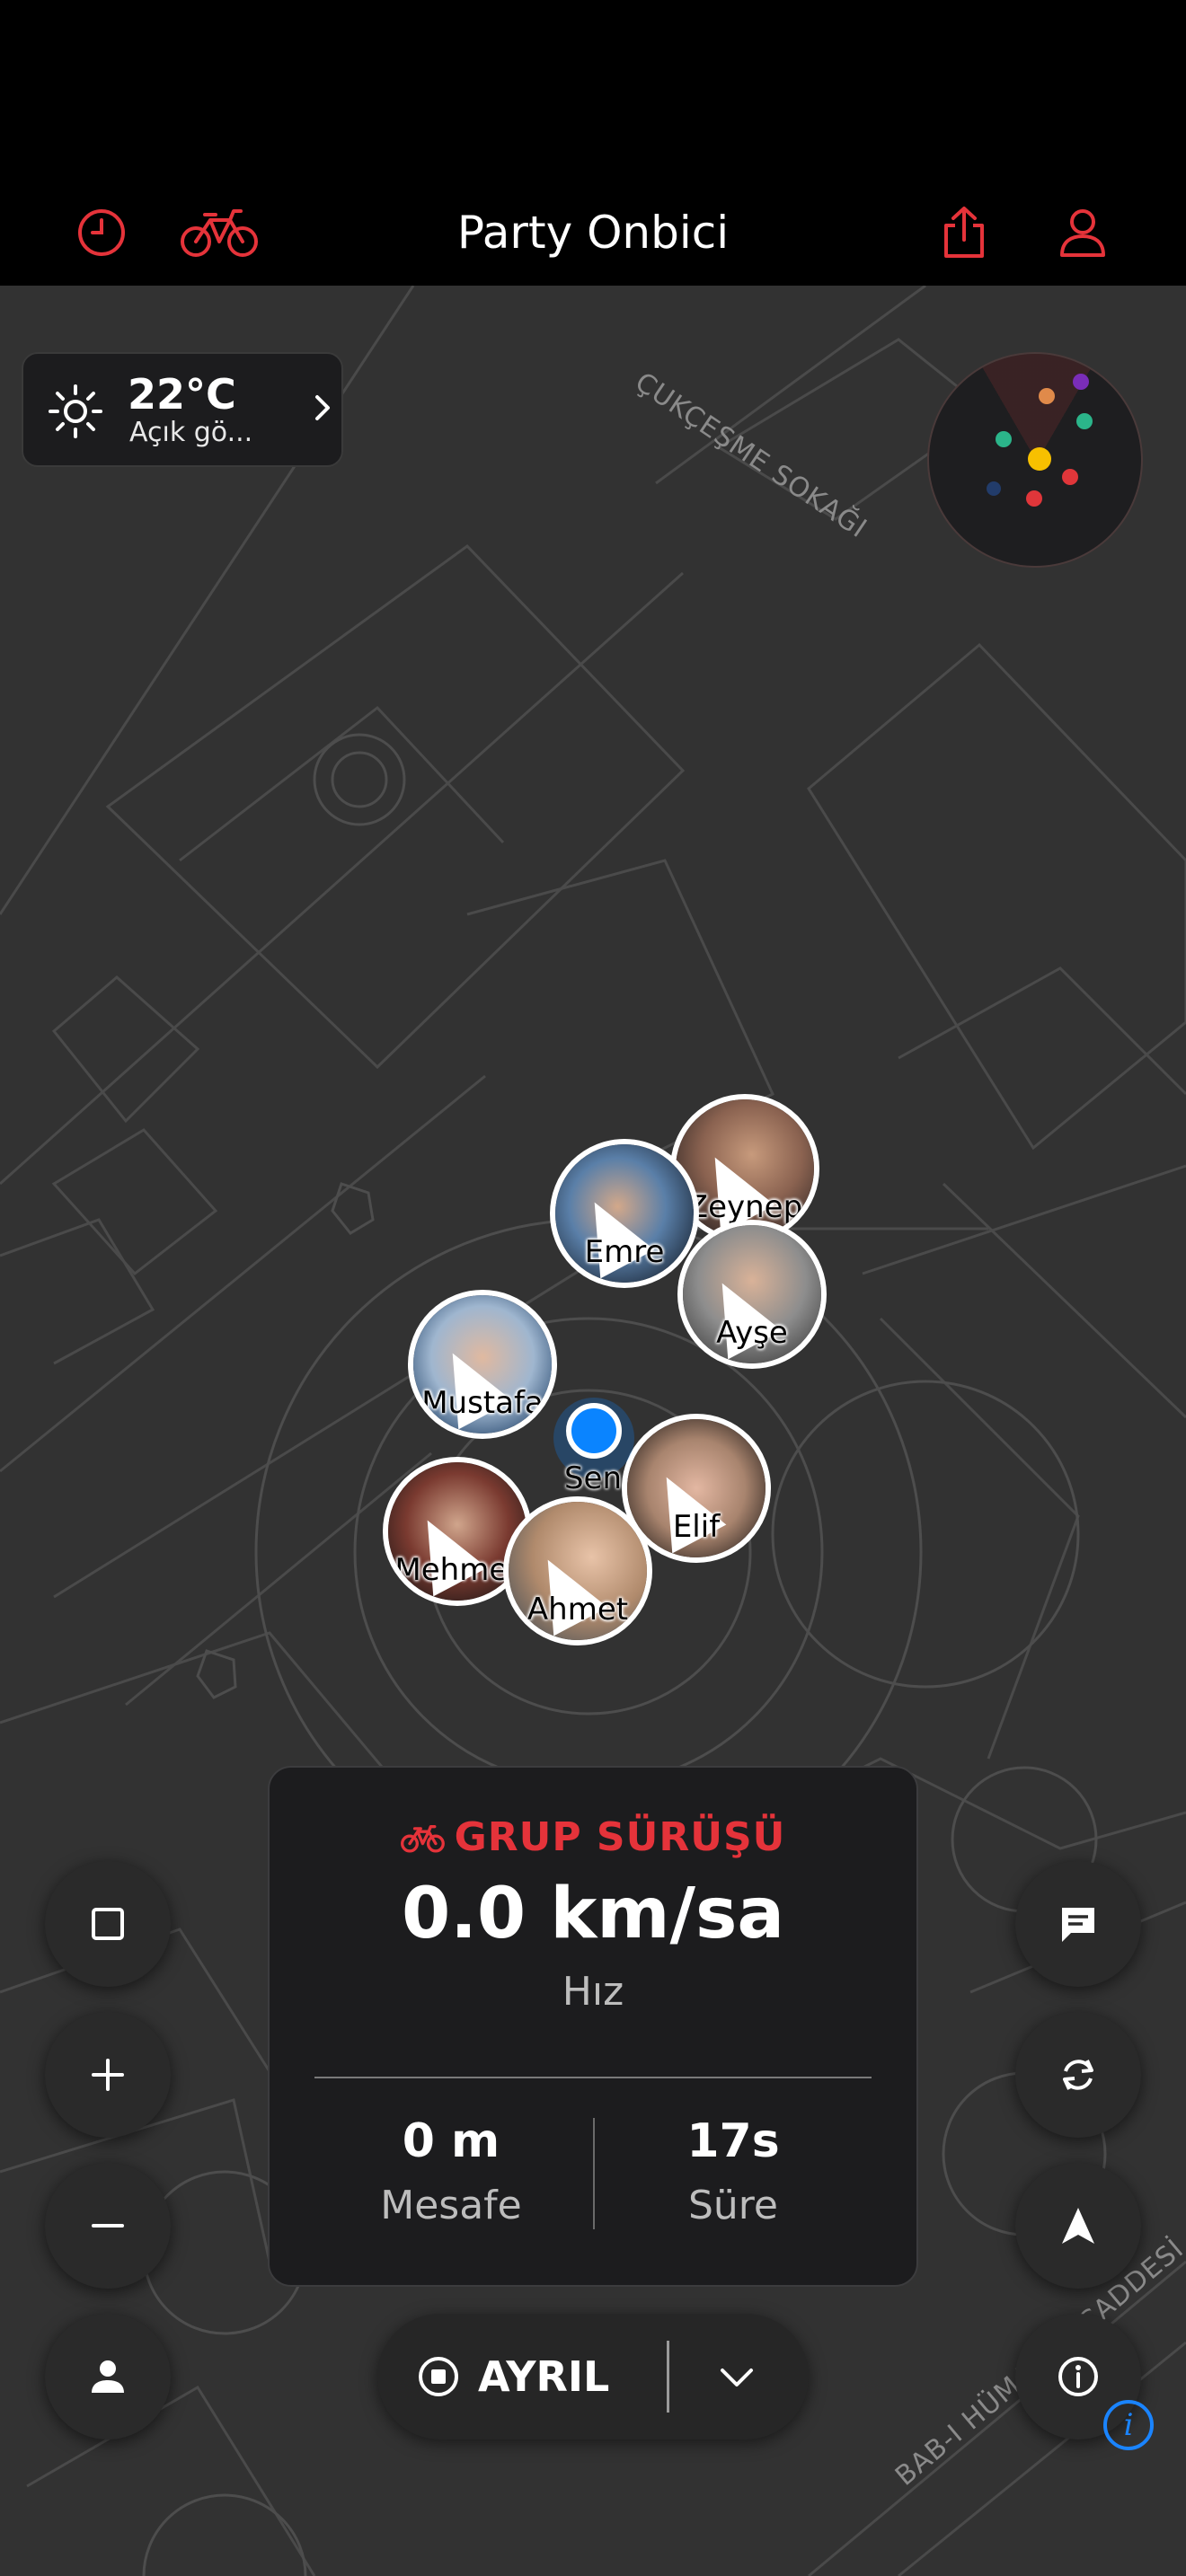 This screenshot has width=1186, height=2576. What do you see at coordinates (1078, 2376) in the screenshot?
I see `info-icon` at bounding box center [1078, 2376].